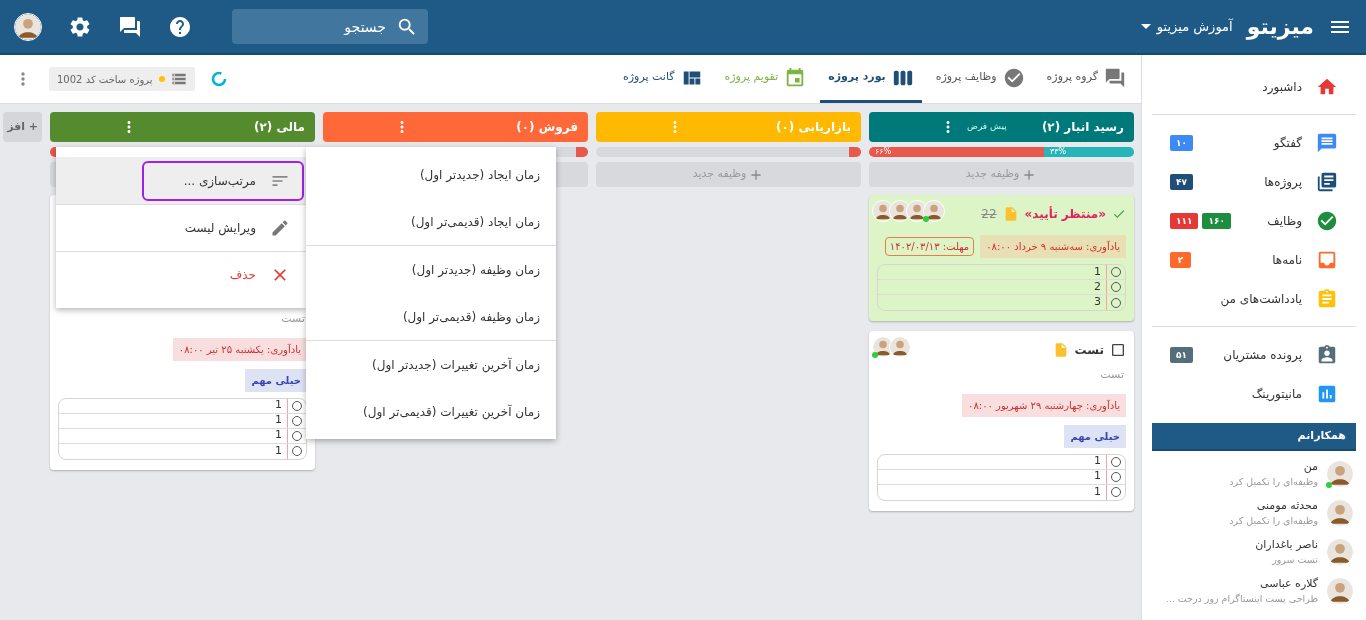 This screenshot has width=1366, height=620. Describe the element at coordinates (1216, 220) in the screenshot. I see `count-badge: ۱۶۰` at that location.